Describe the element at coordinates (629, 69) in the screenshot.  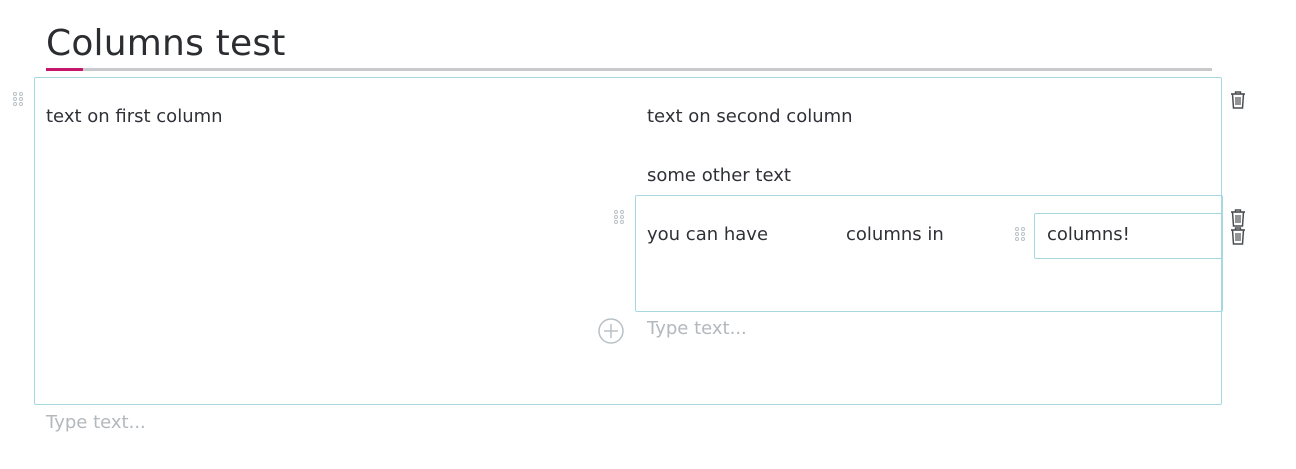
I see `title-underline` at that location.